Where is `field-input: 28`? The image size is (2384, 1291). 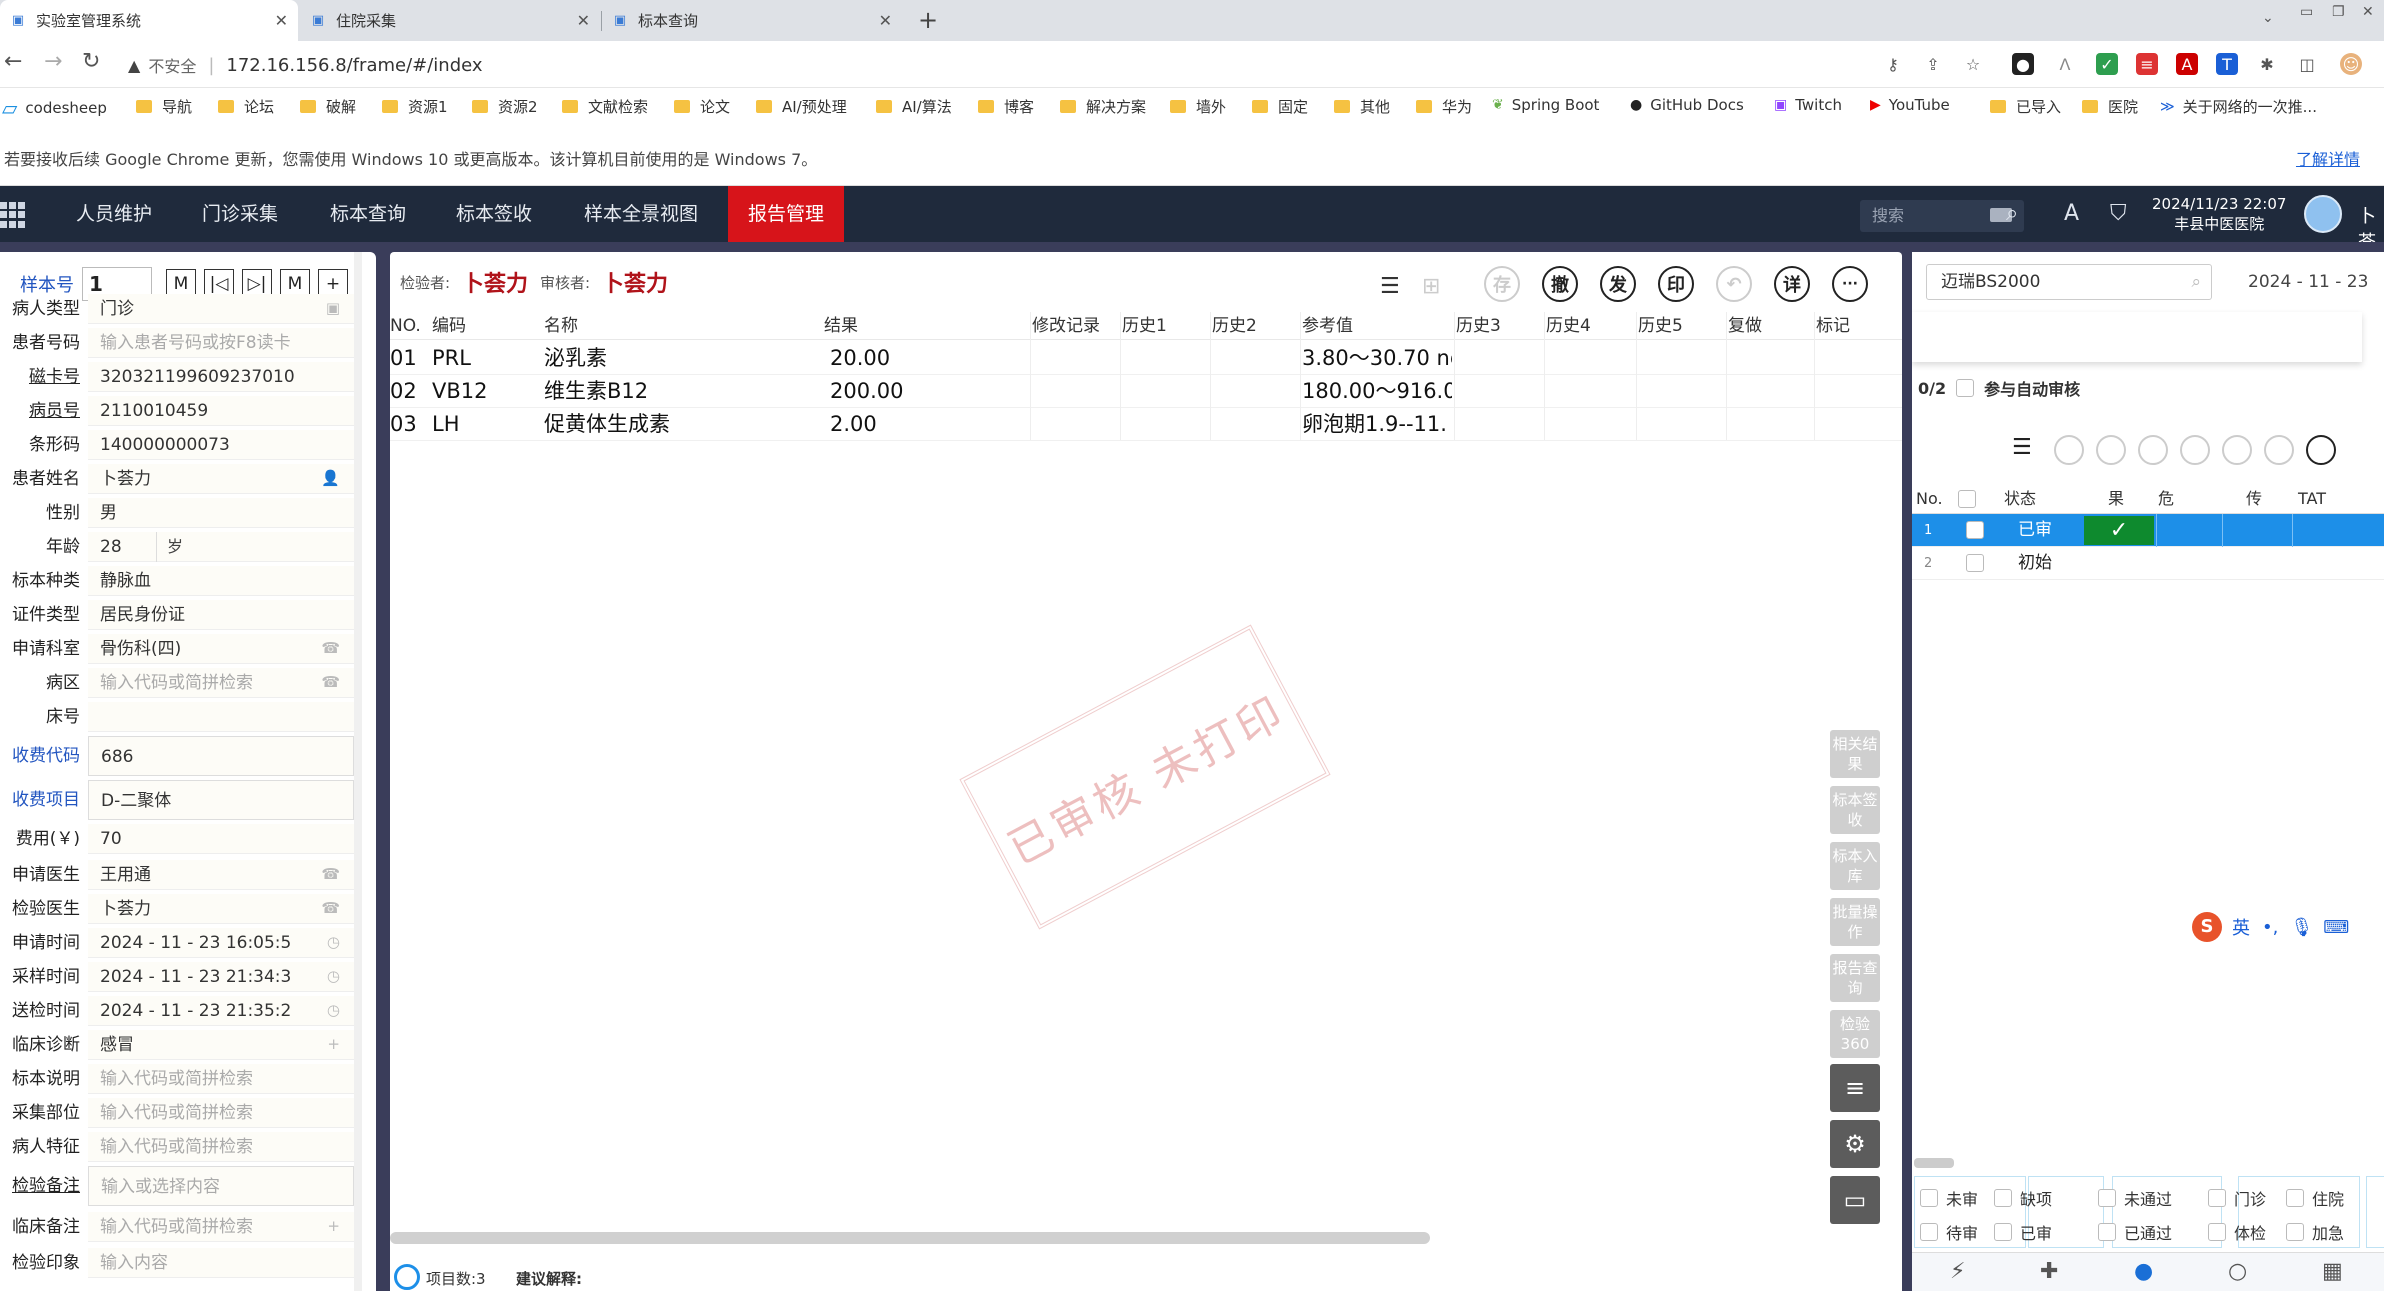
field-input: 28 is located at coordinates (221, 547).